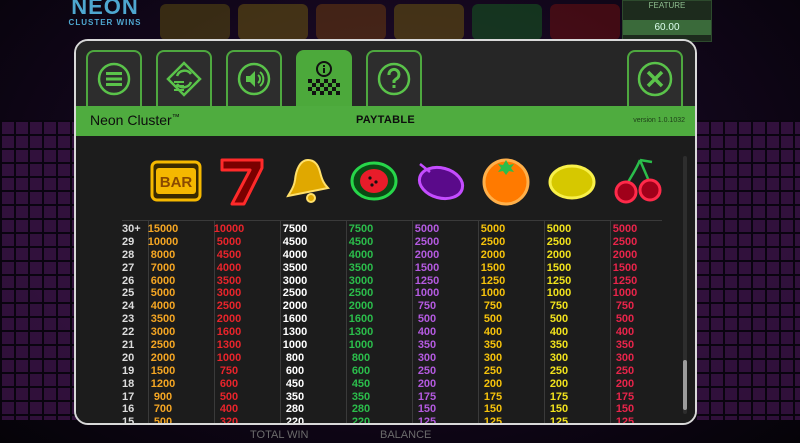 This screenshot has width=800, height=443. Describe the element at coordinates (400, 433) in the screenshot. I see `bottom-bar: TOTAL WIN BALANCE` at that location.